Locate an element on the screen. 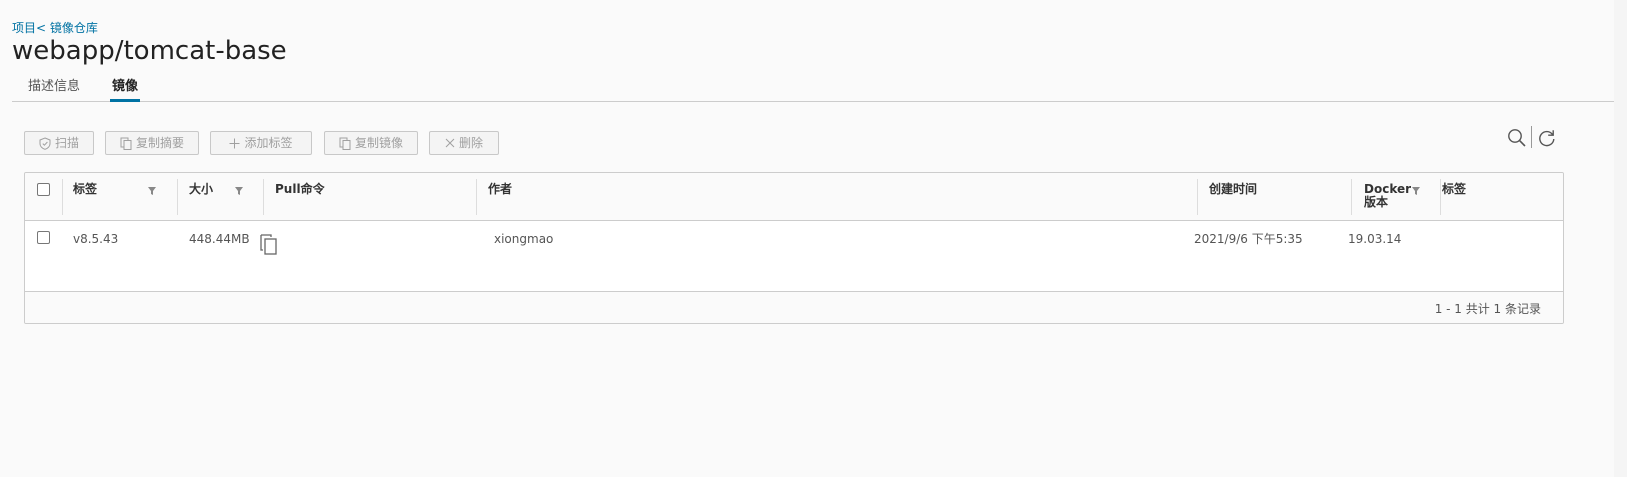 The width and height of the screenshot is (1627, 477). select-all-checkbox is located at coordinates (43, 189).